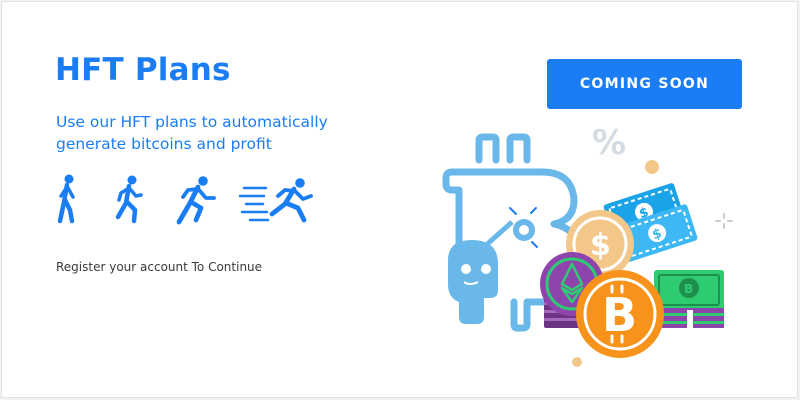 The height and width of the screenshot is (400, 800). I want to click on speed-icons, so click(185, 199).